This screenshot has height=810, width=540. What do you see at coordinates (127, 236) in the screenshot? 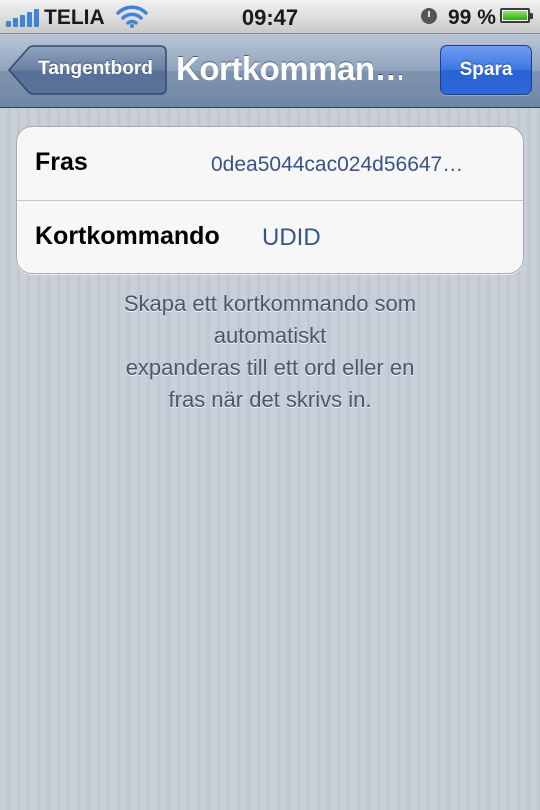
I see `shortcut-label: Kortkommando` at bounding box center [127, 236].